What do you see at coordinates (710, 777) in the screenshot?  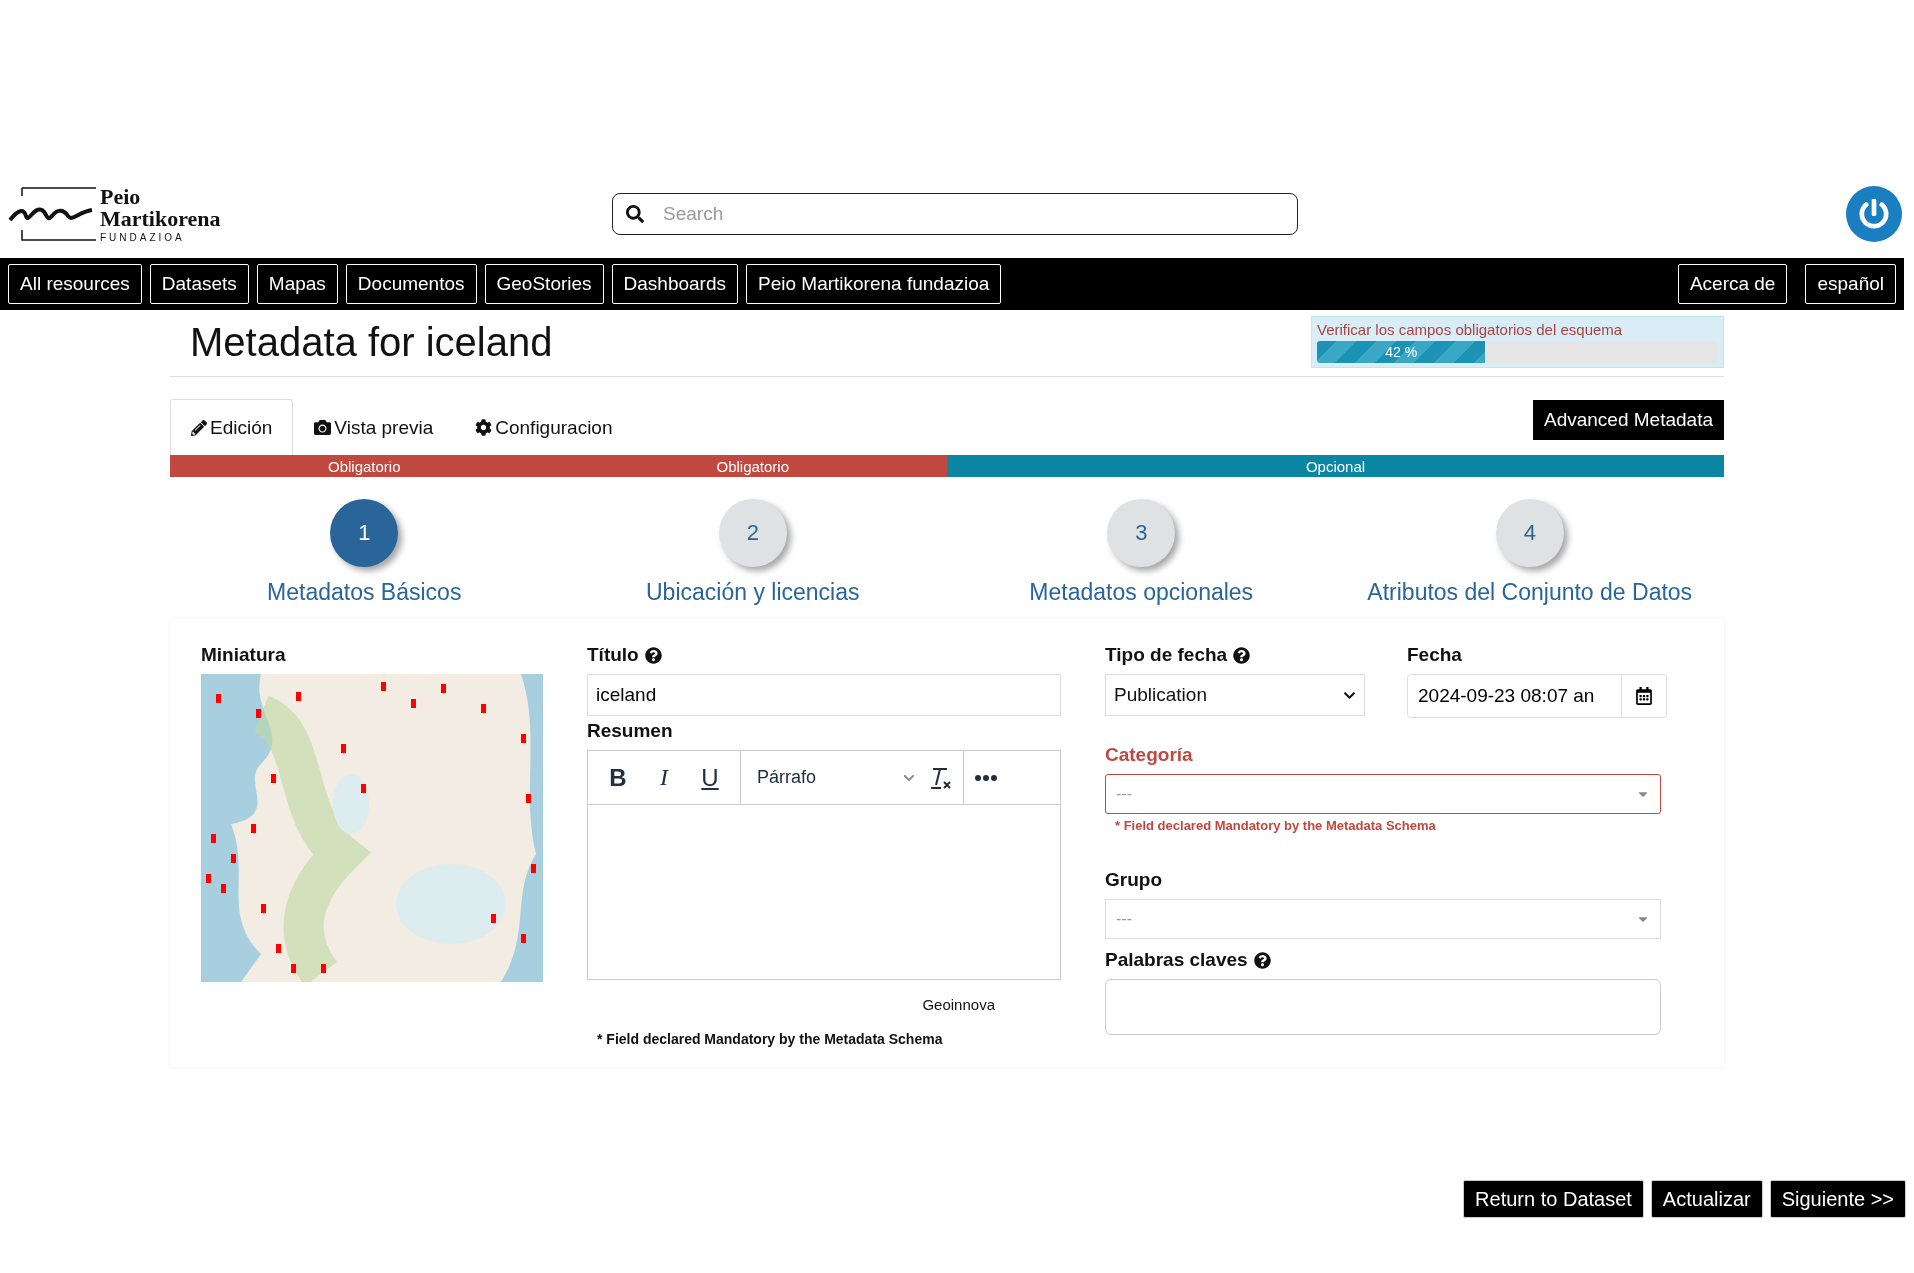 I see `underline-button: U` at bounding box center [710, 777].